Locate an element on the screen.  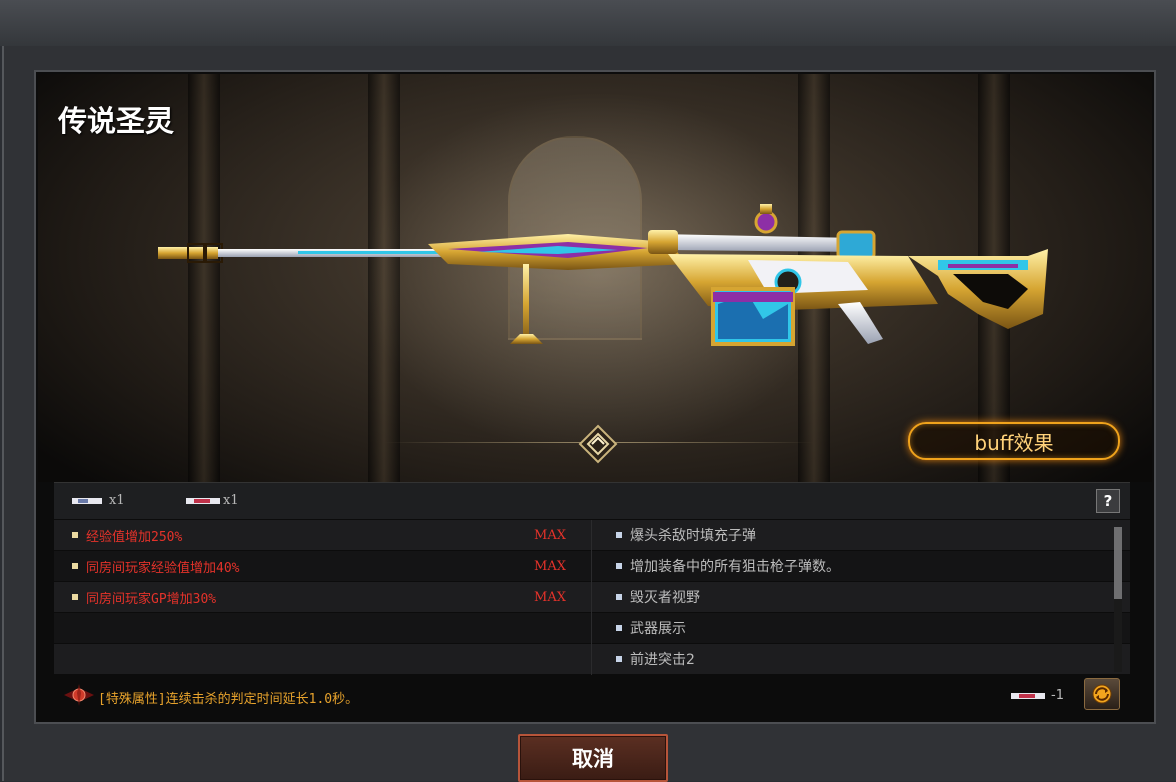
special-attribute-text: [特殊属性]连续击杀的判定时间延长1.0秒。 is located at coordinates (228, 699).